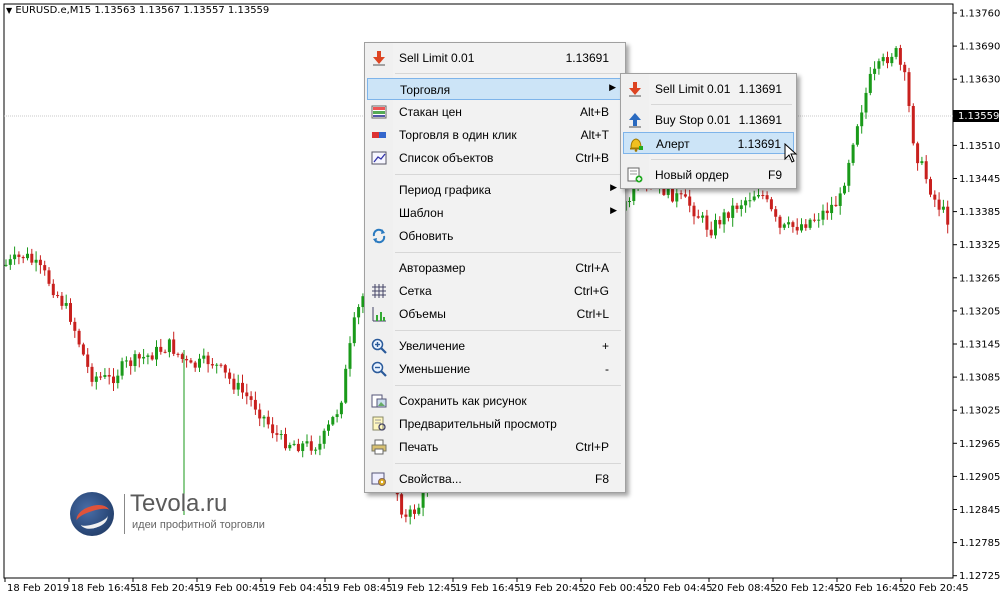 Image resolution: width=1000 pixels, height=600 pixels. What do you see at coordinates (708, 120) in the screenshot?
I see `submenu-item-buy-stop: Buy Stop 0.01 1.13691` at bounding box center [708, 120].